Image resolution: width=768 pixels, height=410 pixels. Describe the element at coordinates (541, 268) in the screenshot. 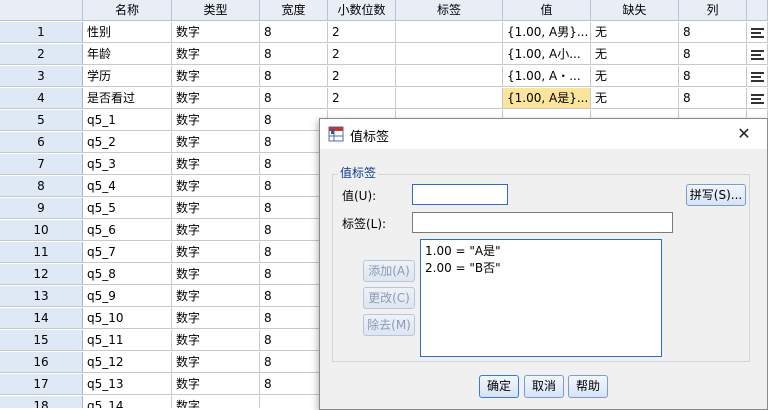

I see `list-item: 2.00 = "B否"` at that location.